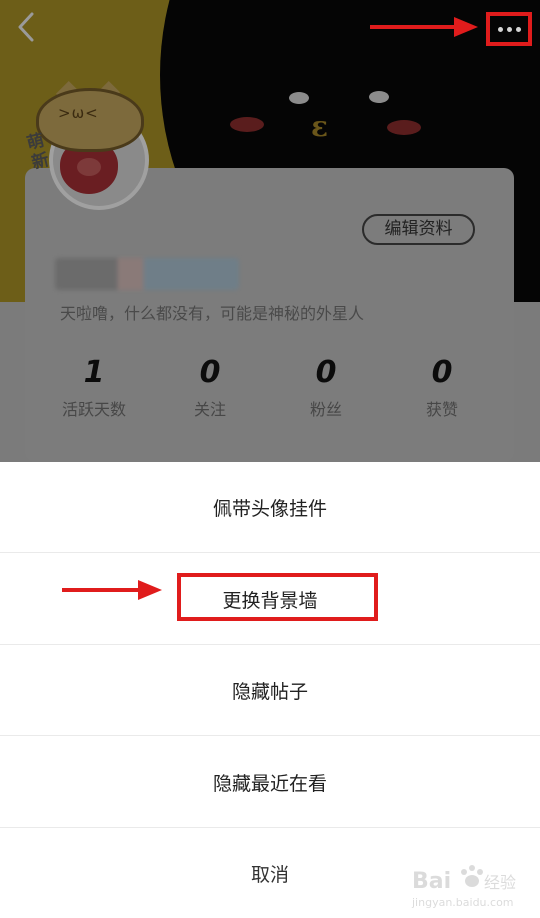 The image size is (540, 918). Describe the element at coordinates (299, 98) in the screenshot. I see `character-eye-left` at that location.